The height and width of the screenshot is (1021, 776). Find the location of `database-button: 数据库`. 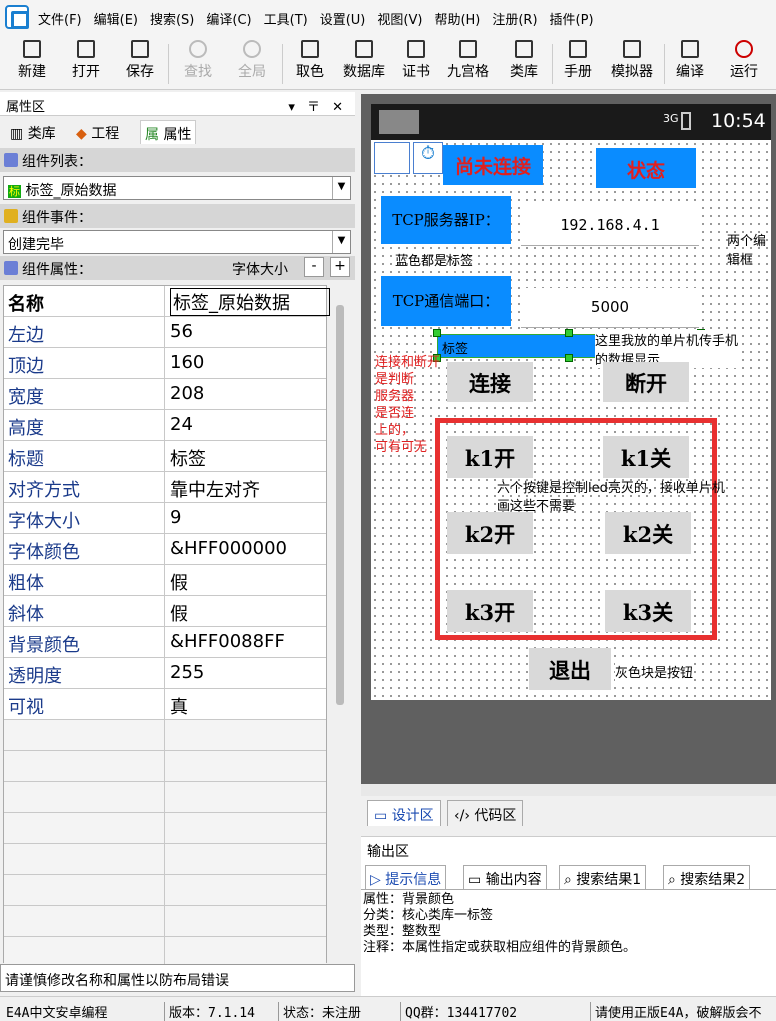

database-button: 数据库 is located at coordinates (364, 64).